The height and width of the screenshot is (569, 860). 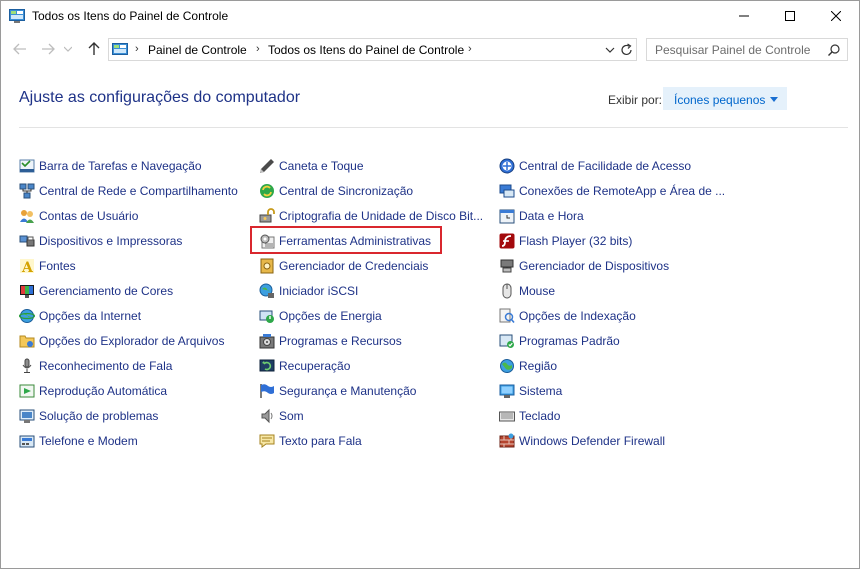 What do you see at coordinates (128, 265) in the screenshot?
I see `item-fontes: A Fontes` at bounding box center [128, 265].